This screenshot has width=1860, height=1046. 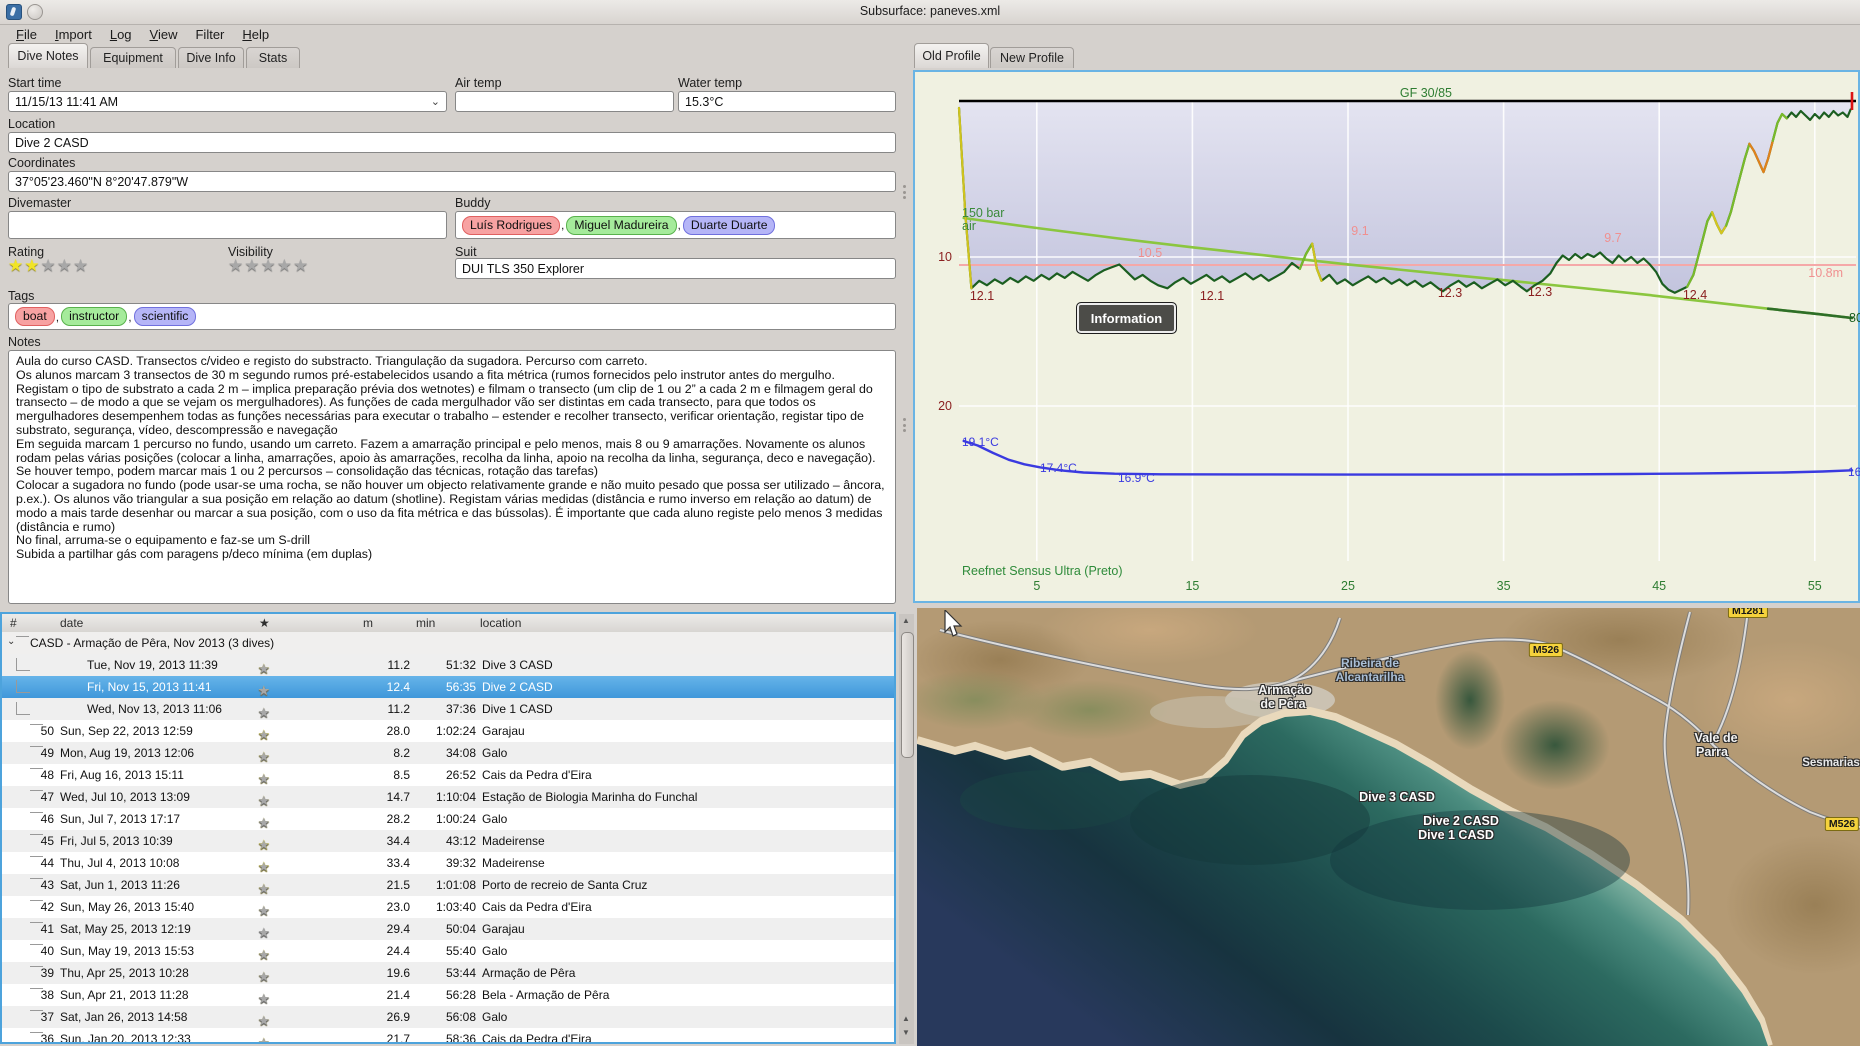 What do you see at coordinates (452, 142) in the screenshot?
I see `location-input: Dive 2 CASD` at bounding box center [452, 142].